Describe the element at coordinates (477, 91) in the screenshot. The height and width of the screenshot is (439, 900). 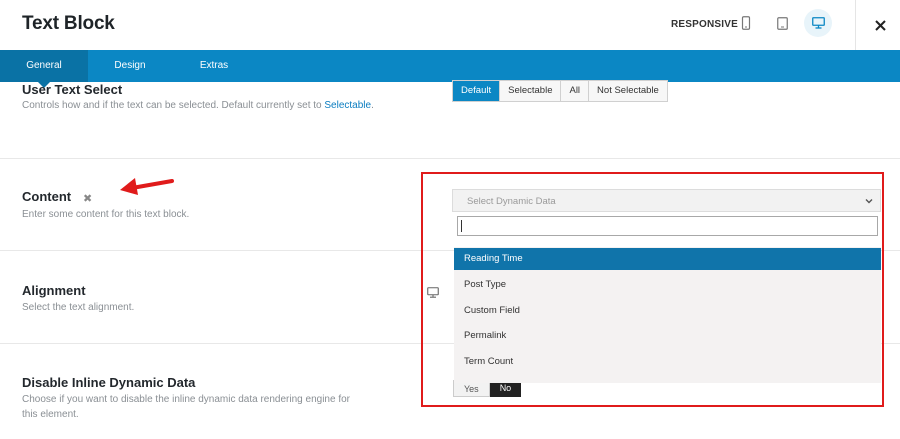
I see `option-default-button: Default` at that location.